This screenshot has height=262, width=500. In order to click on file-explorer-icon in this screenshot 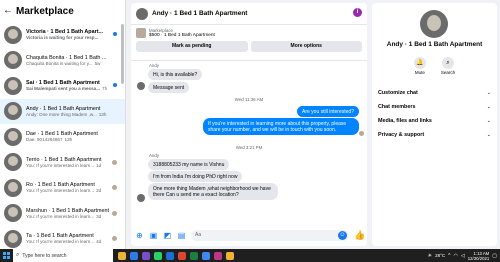, I will do `click(122, 255)`.